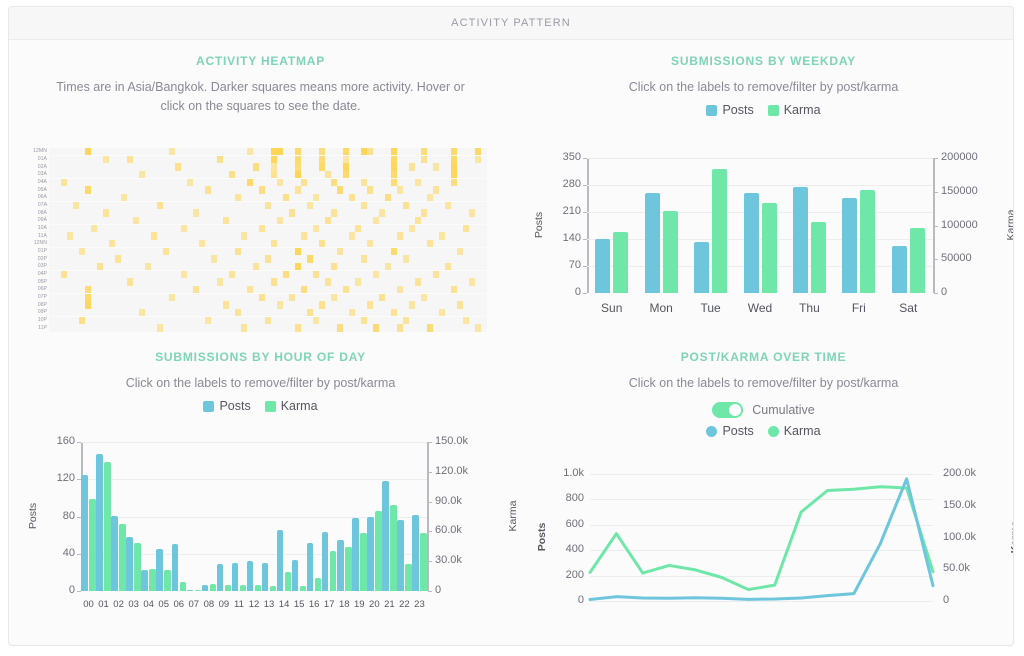 The height and width of the screenshot is (656, 1024). I want to click on x-tick-label: 11, so click(238, 604).